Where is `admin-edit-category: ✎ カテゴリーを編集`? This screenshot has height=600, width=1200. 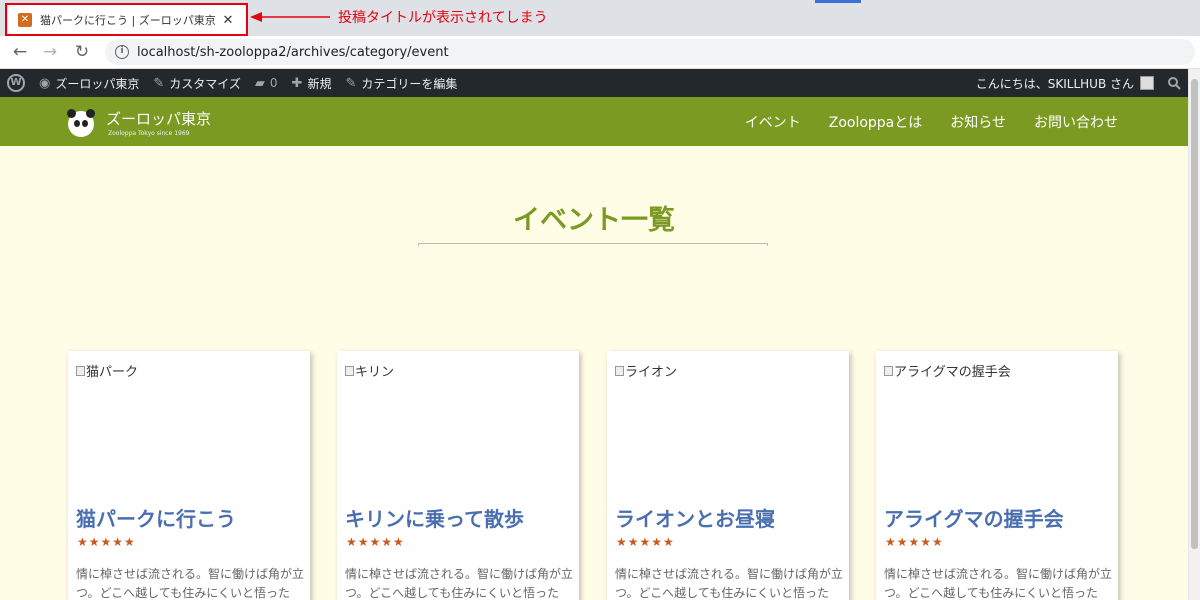
admin-edit-category: ✎ カテゴリーを編集 is located at coordinates (401, 83).